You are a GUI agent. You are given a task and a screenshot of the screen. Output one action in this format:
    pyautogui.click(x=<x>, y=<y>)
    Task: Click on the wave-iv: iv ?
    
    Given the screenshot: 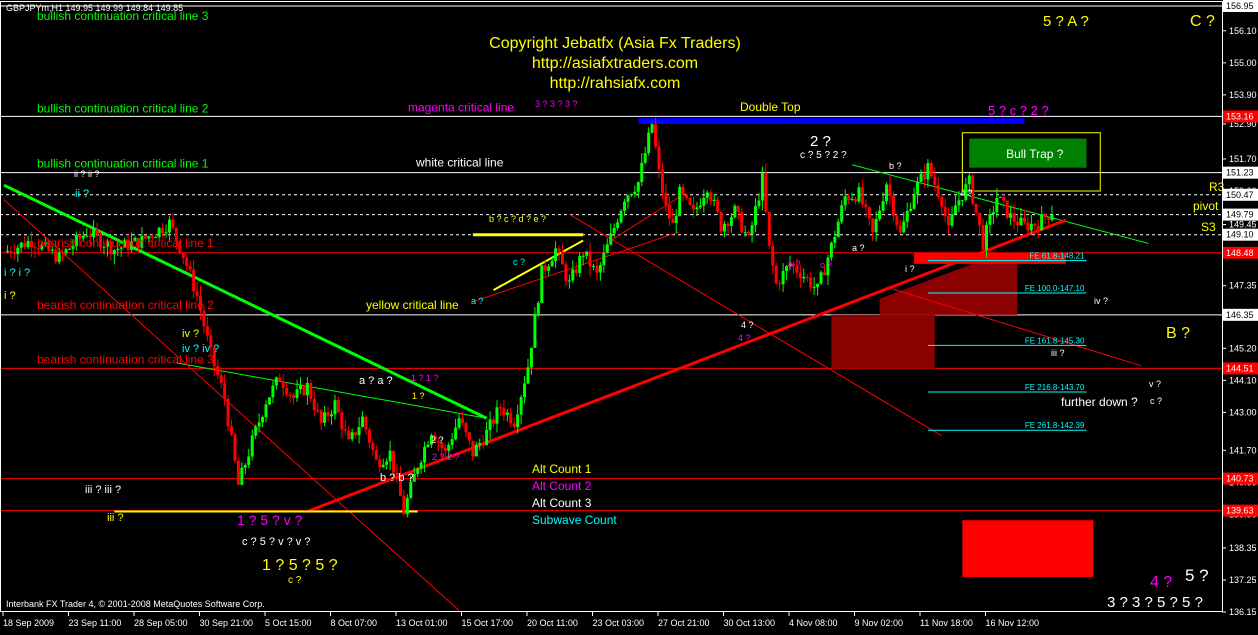 What is the action you would take?
    pyautogui.click(x=1101, y=301)
    